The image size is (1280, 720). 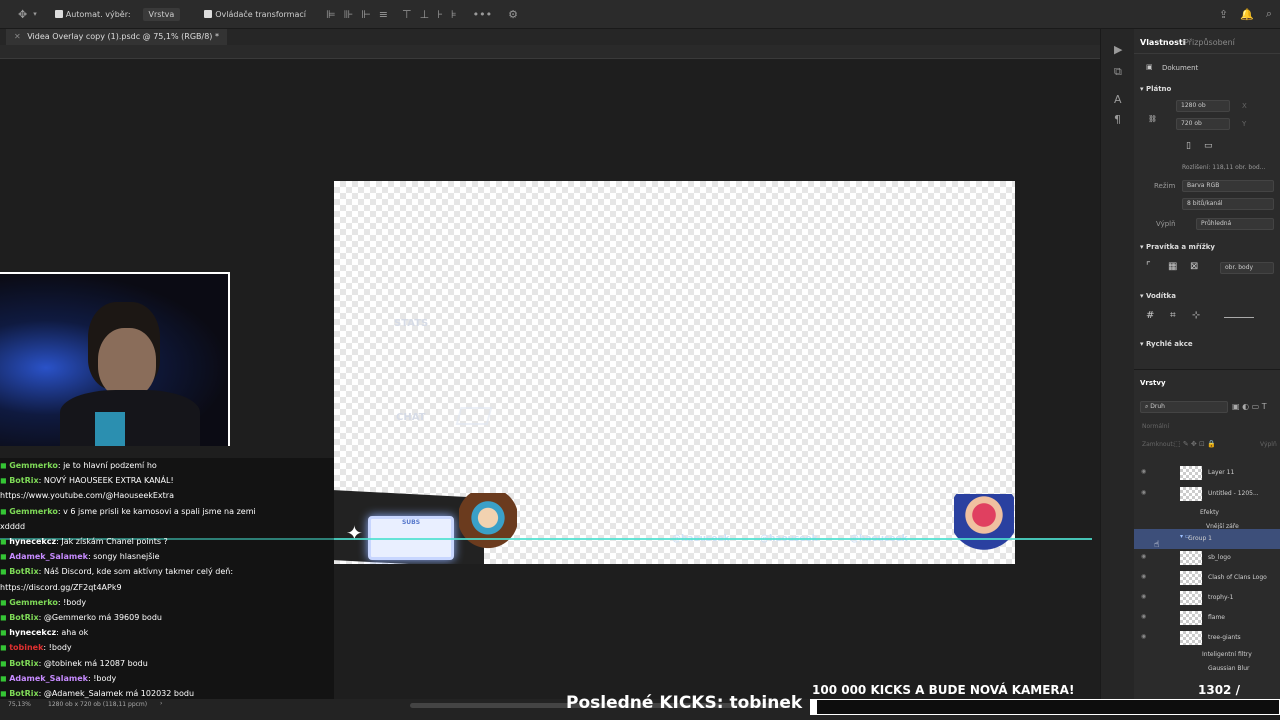 I want to click on layer-row: ◉ trophy-1, so click(x=1207, y=598).